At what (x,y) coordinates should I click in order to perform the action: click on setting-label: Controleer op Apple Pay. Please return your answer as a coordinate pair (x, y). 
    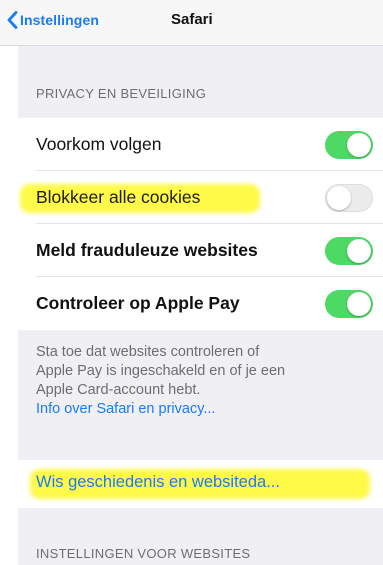
    Looking at the image, I should click on (138, 303).